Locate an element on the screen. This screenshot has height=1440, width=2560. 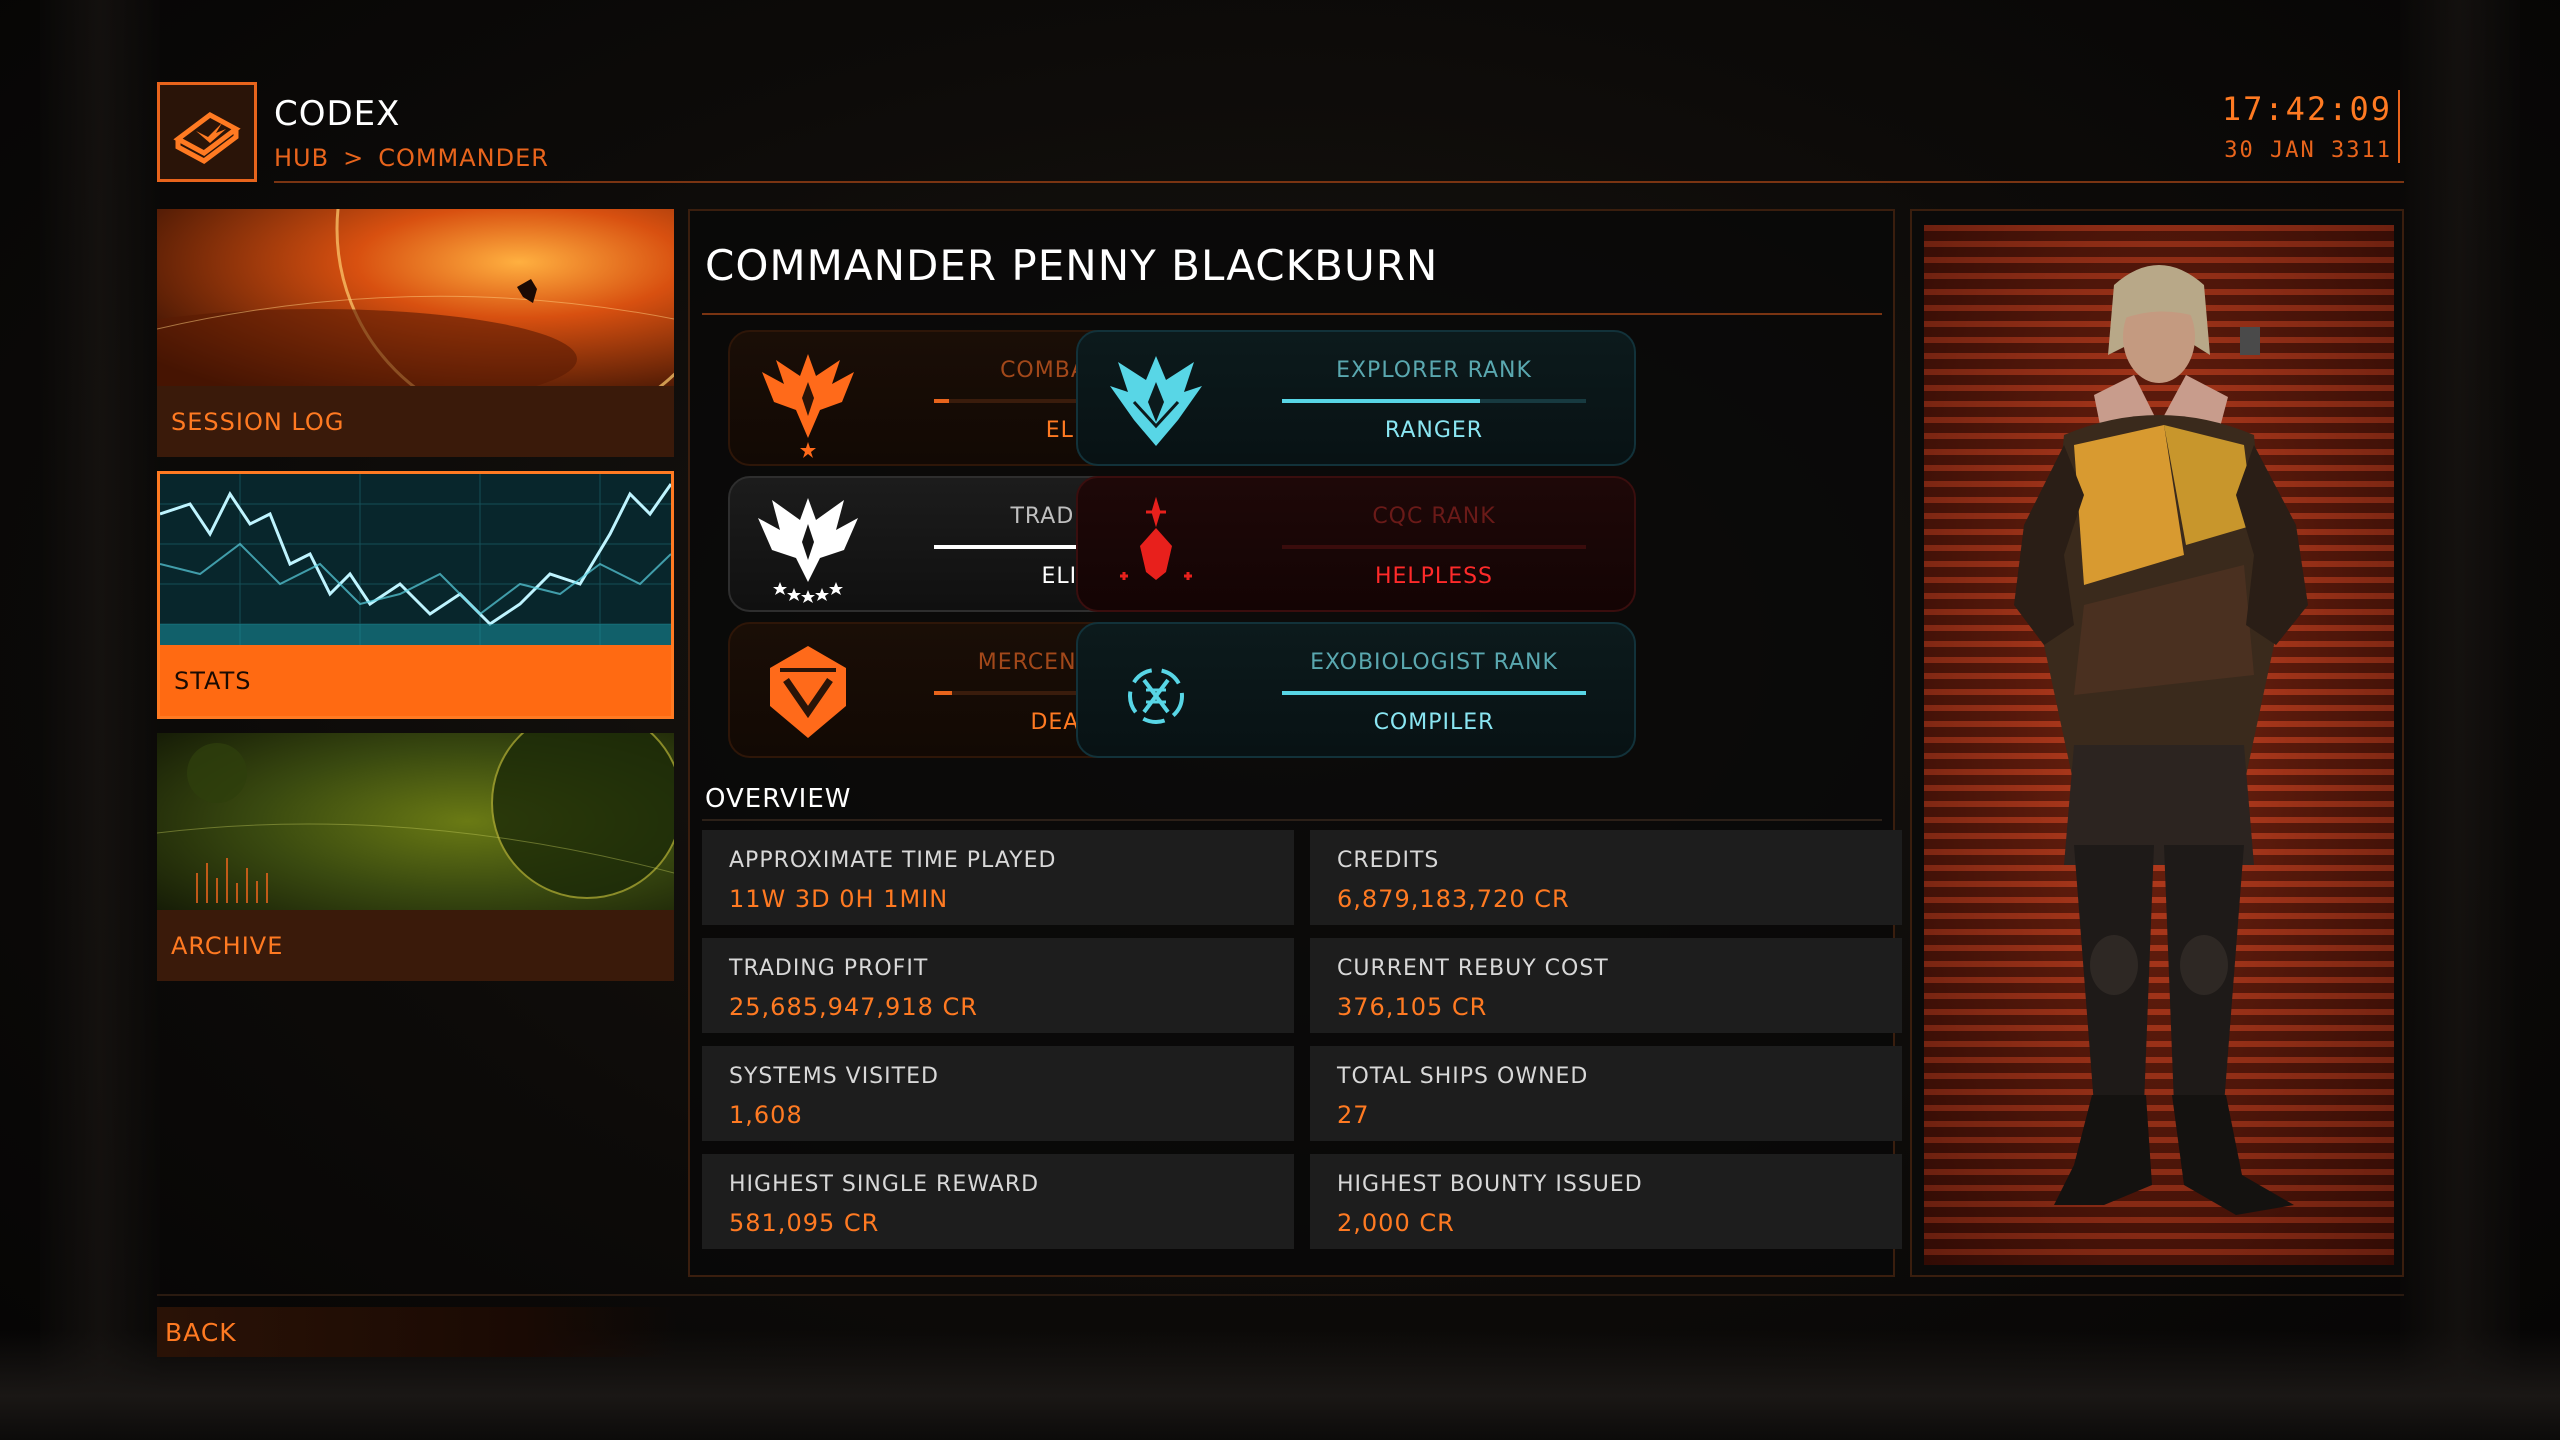
overview-divider is located at coordinates (1292, 820).